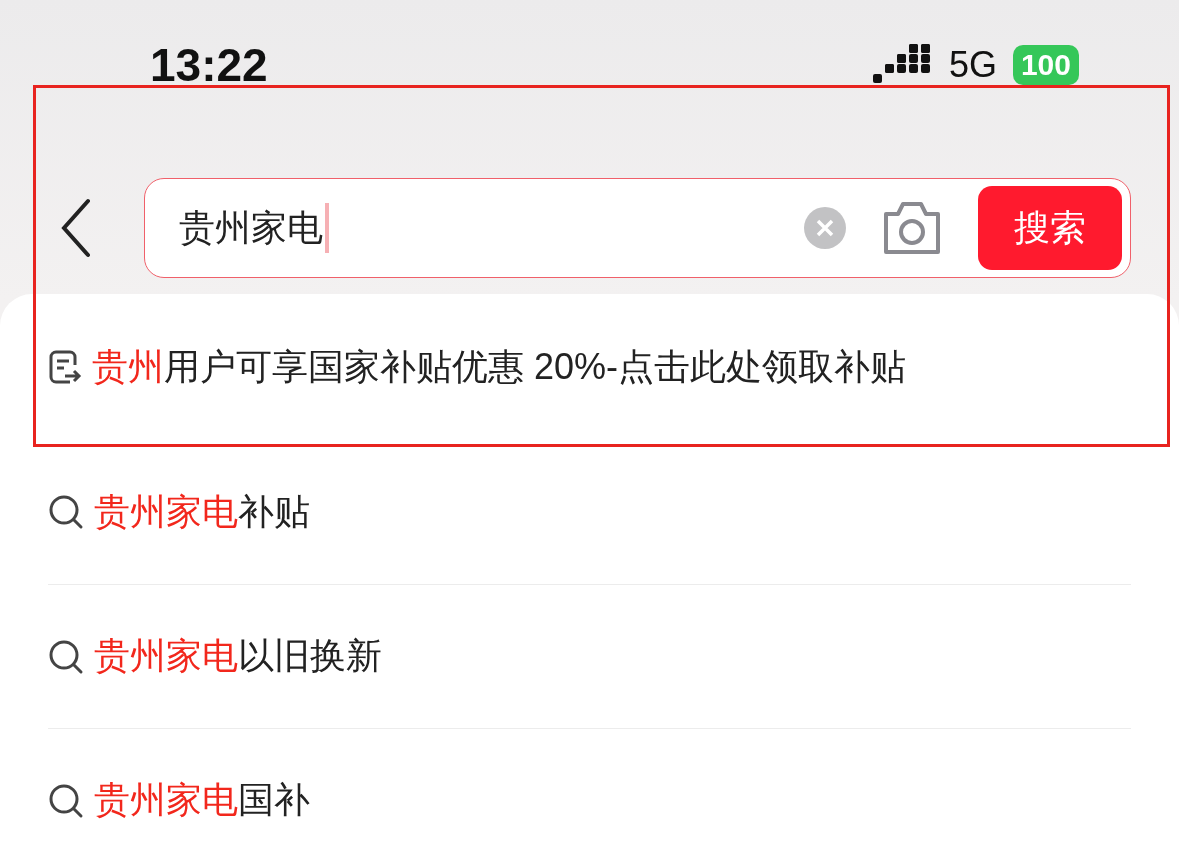 This screenshot has width=1179, height=842. I want to click on network-label: 5G, so click(972, 65).